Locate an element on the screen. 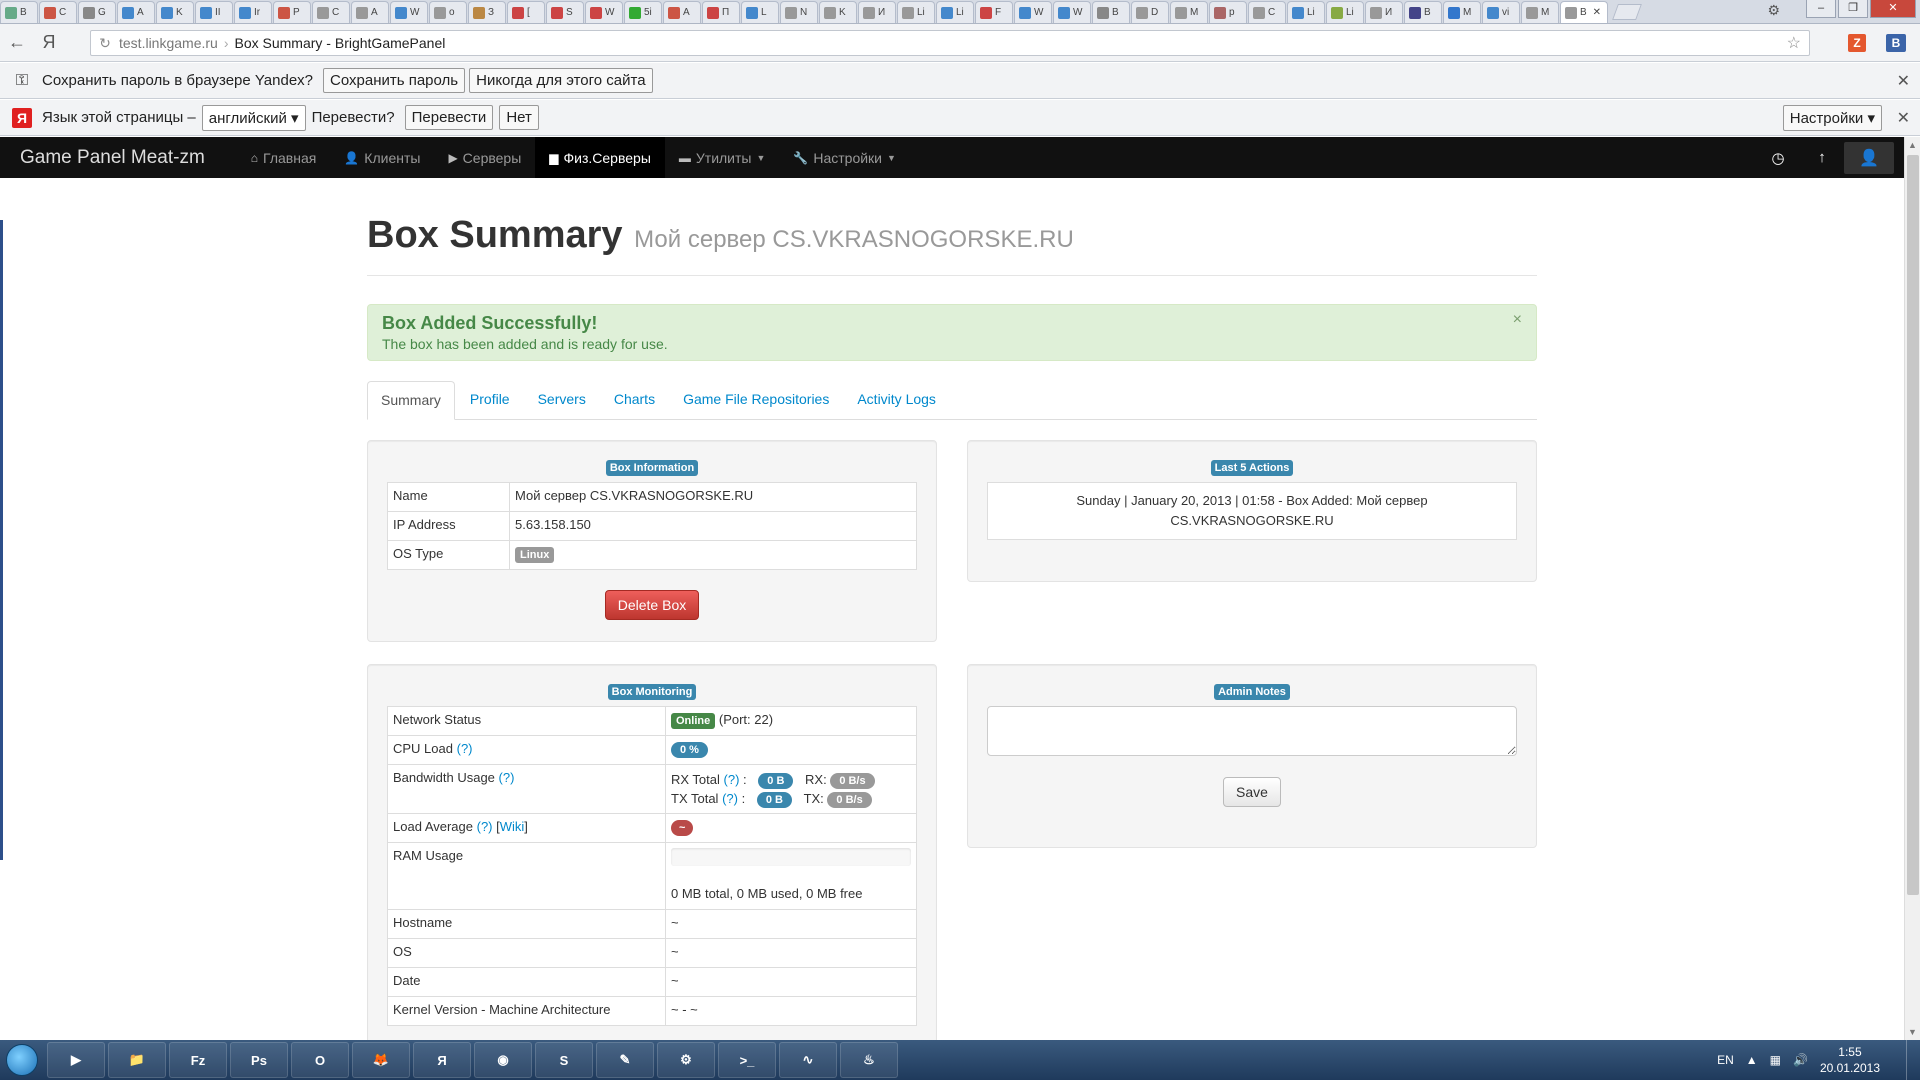  extension-b-icon: B is located at coordinates (1896, 43).